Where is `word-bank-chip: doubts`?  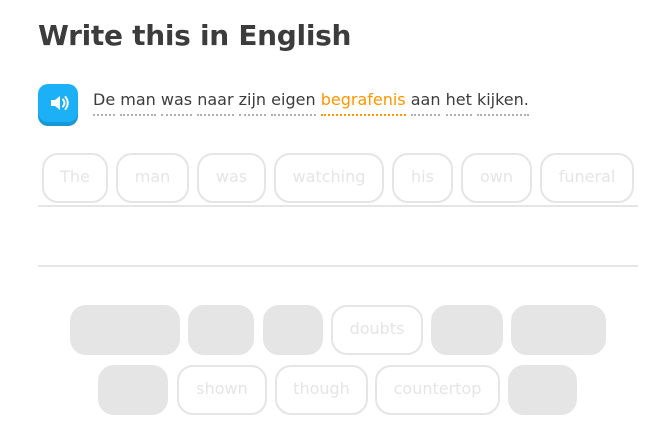
word-bank-chip: doubts is located at coordinates (377, 330).